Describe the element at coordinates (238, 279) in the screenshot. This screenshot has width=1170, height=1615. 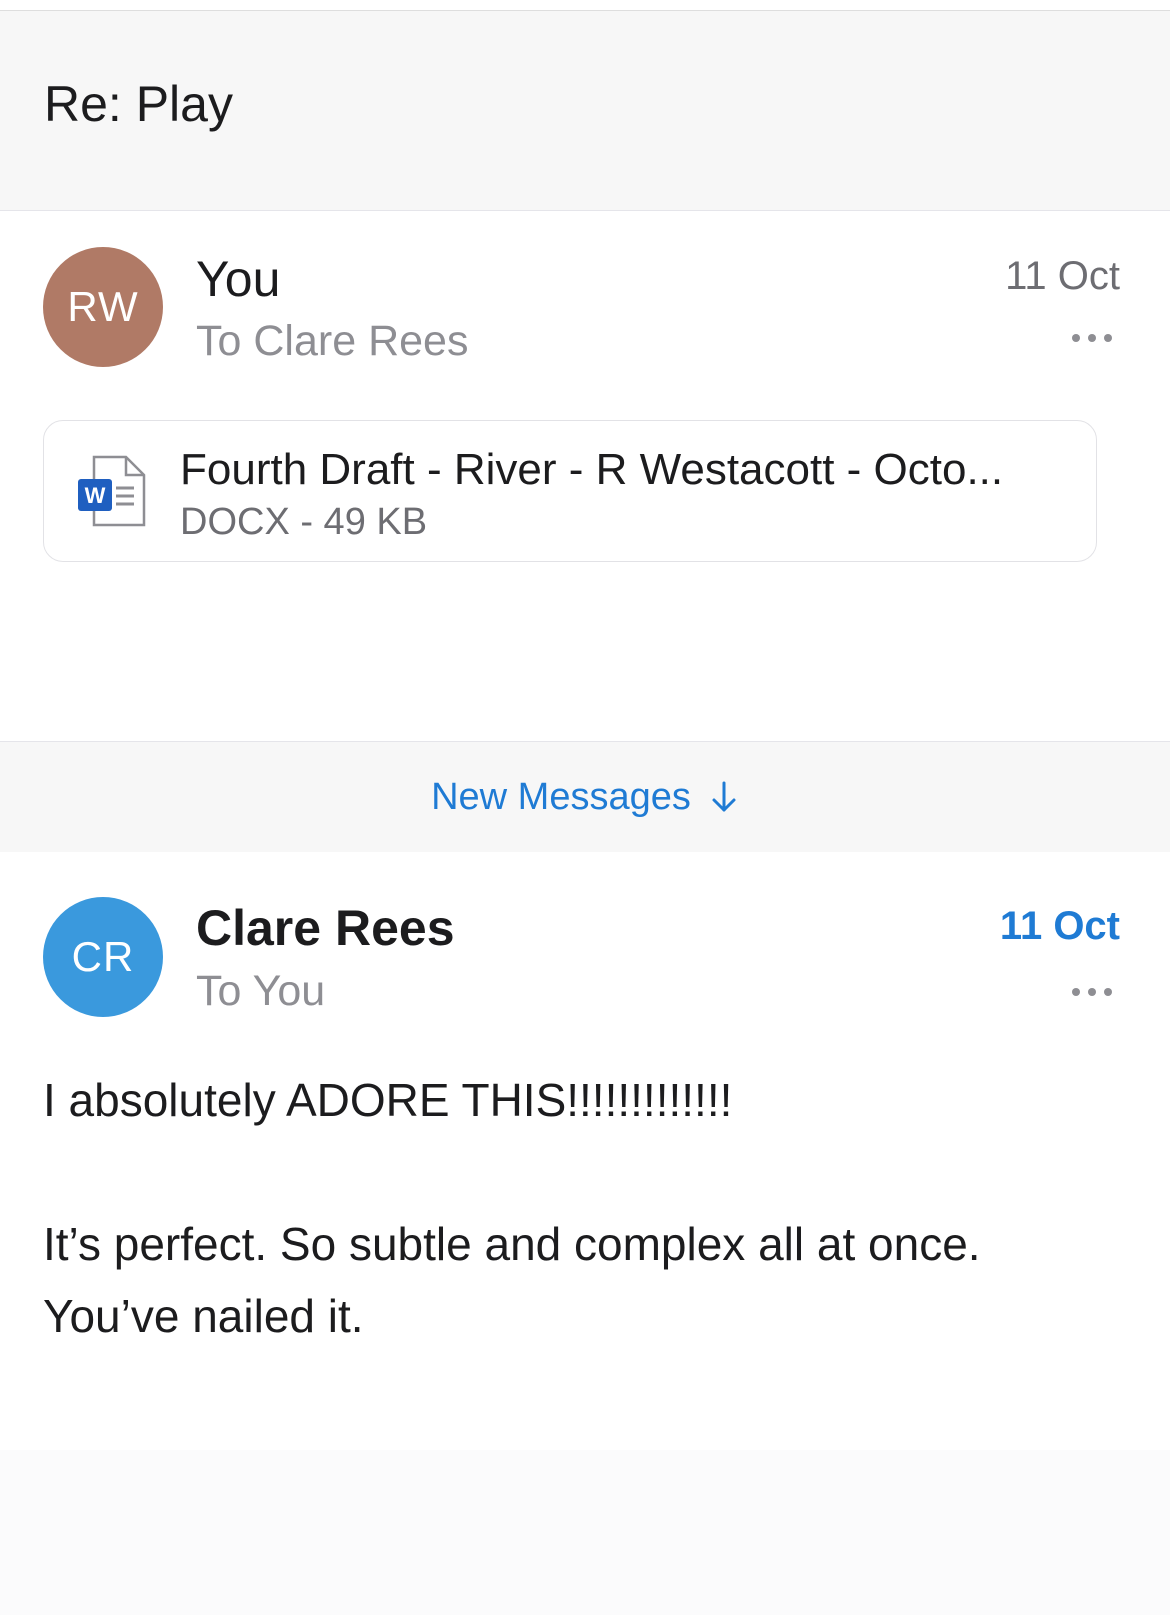
I see `sender-name: You` at that location.